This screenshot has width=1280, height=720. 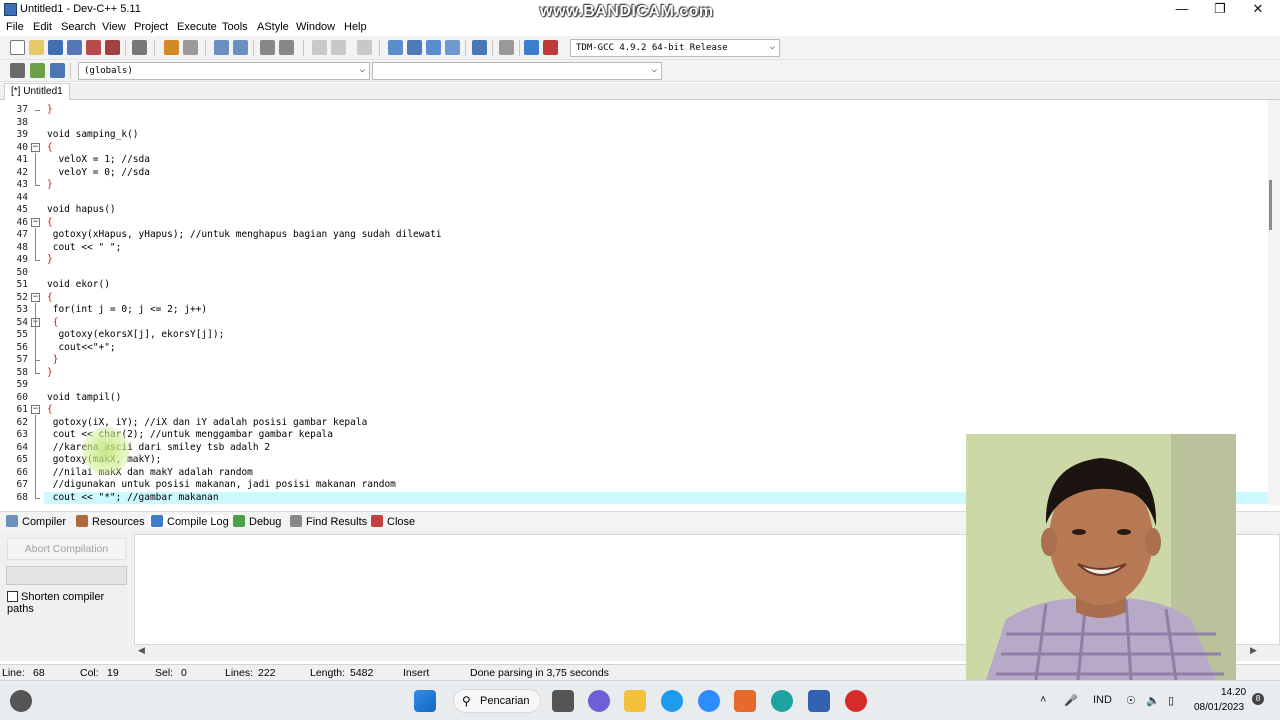 I want to click on tab-compile-log: Compile Log, so click(x=190, y=521).